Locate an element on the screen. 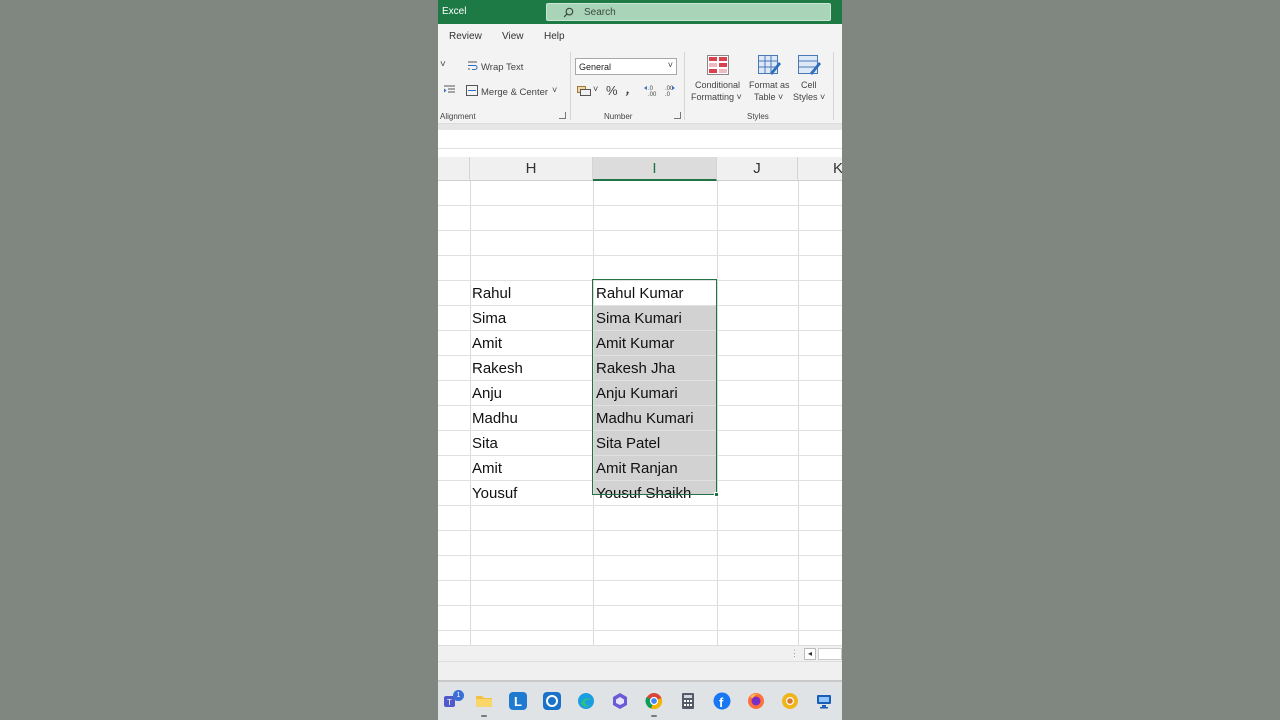 The image size is (1280, 720). tab-help: Help is located at coordinates (554, 36).